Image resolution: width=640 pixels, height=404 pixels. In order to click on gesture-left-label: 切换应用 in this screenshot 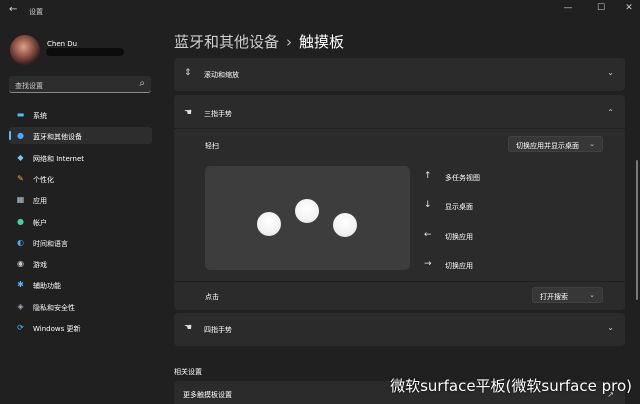, I will do `click(459, 237)`.